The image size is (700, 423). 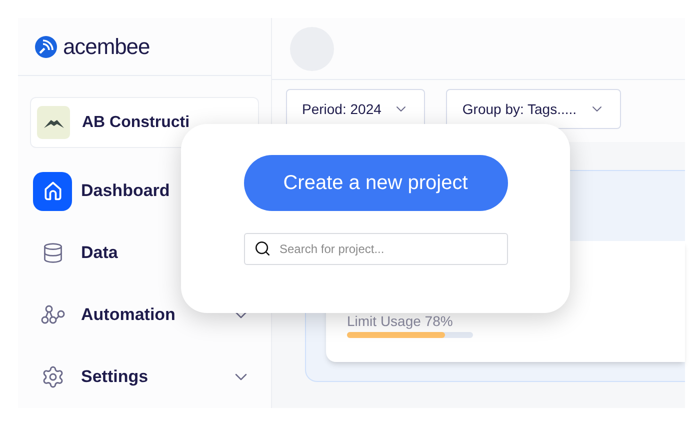 What do you see at coordinates (99, 253) in the screenshot?
I see `nav-label: Data` at bounding box center [99, 253].